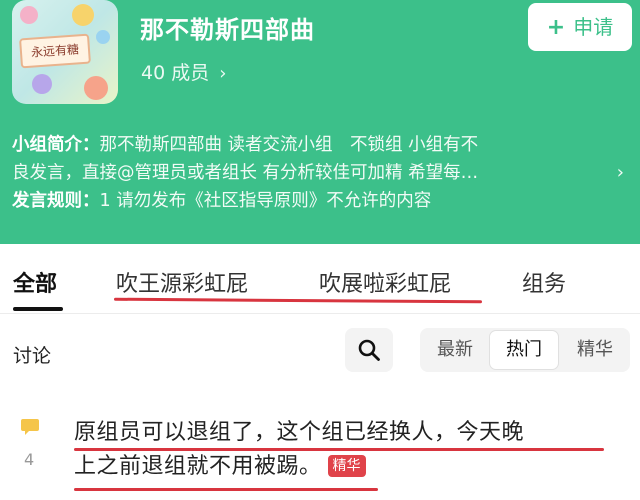 The width and height of the screenshot is (640, 500). I want to click on search-button, so click(369, 350).